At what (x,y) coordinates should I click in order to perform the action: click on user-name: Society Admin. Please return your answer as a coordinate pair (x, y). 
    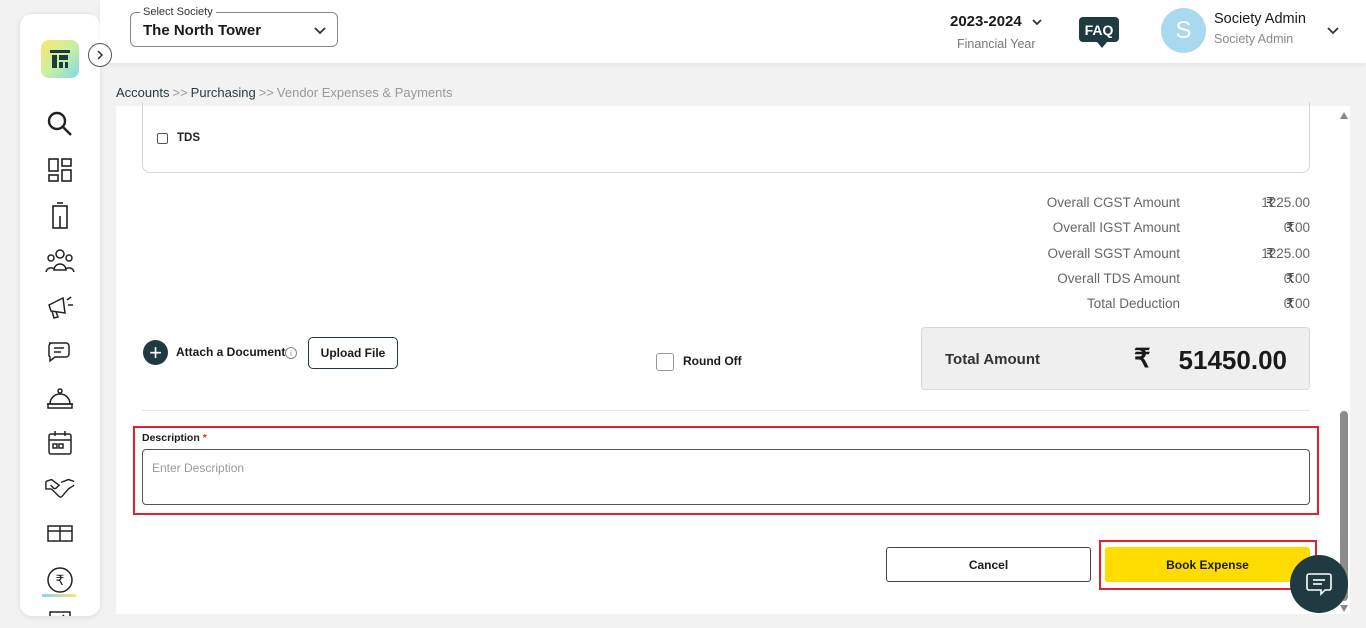
    Looking at the image, I should click on (1260, 19).